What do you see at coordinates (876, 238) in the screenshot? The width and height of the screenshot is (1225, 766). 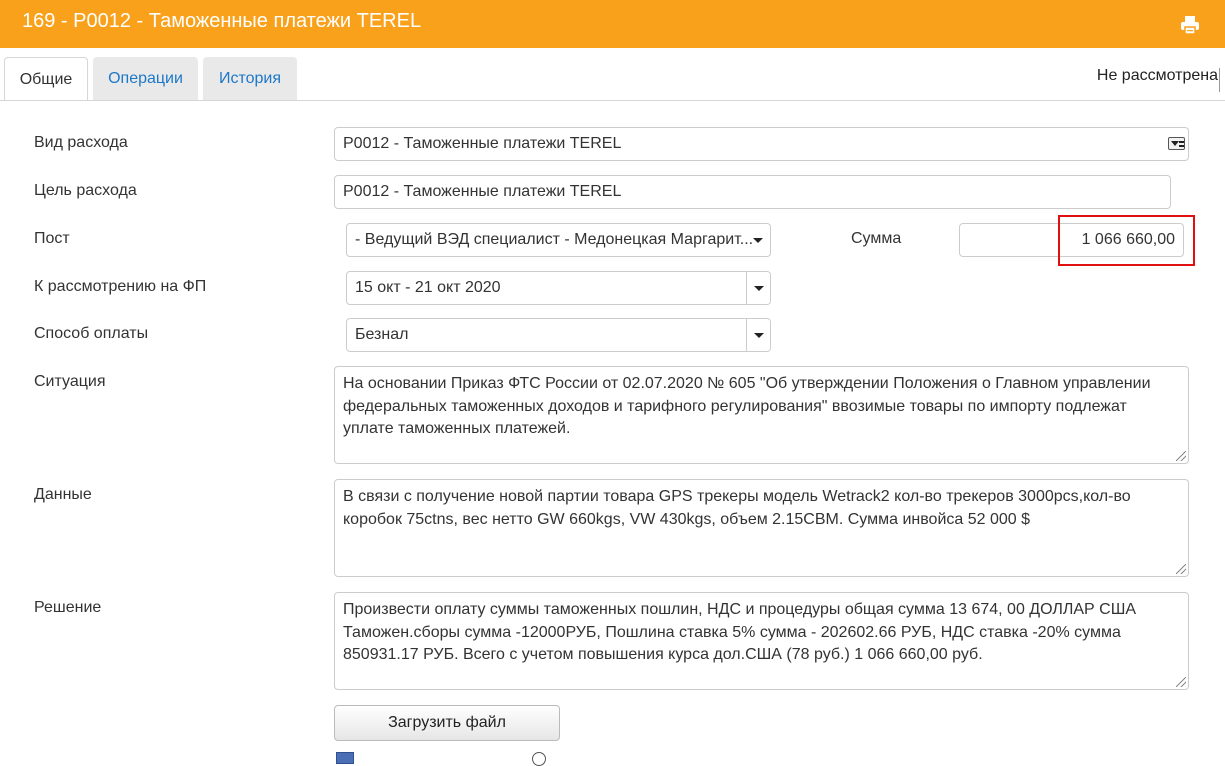 I see `amount-label: Сумма` at bounding box center [876, 238].